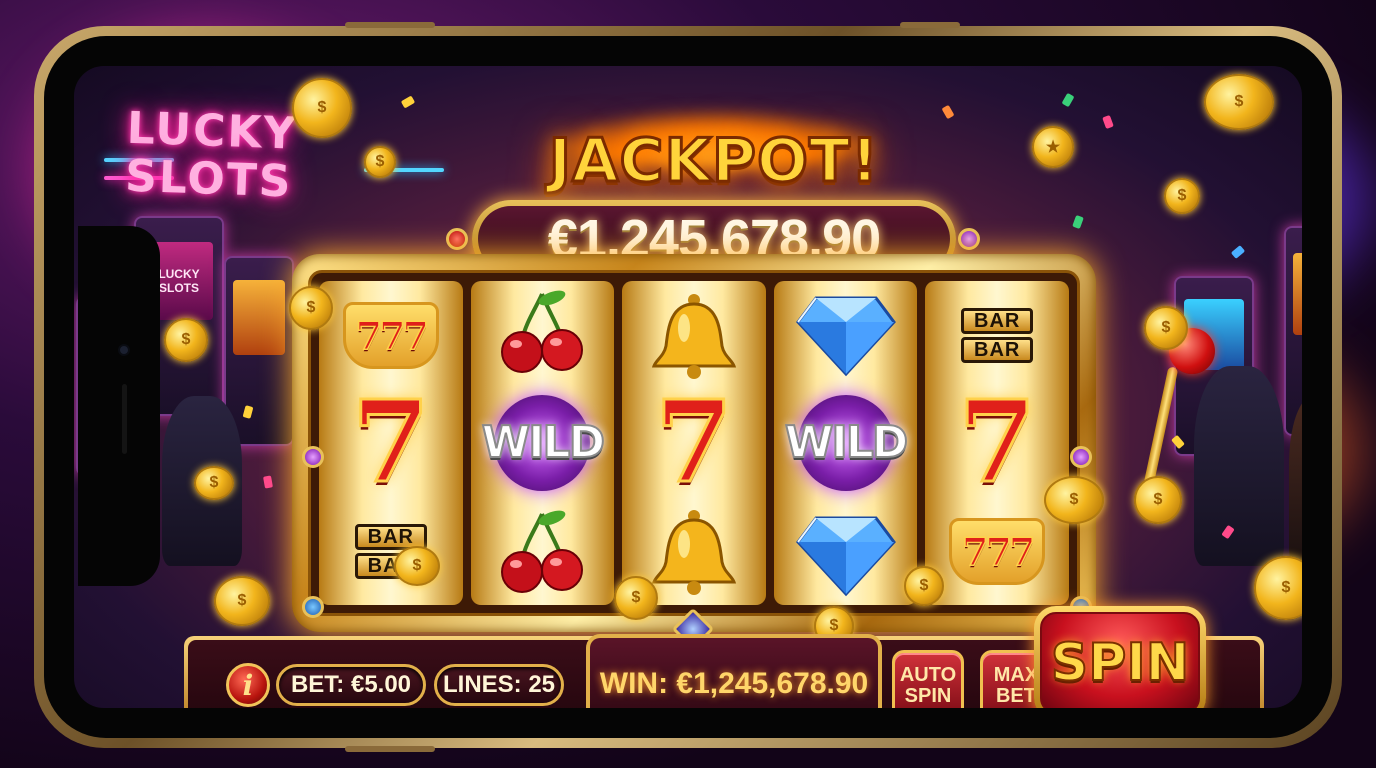  Describe the element at coordinates (178, 287) in the screenshot. I see `small-sign-line: SLOTS` at that location.